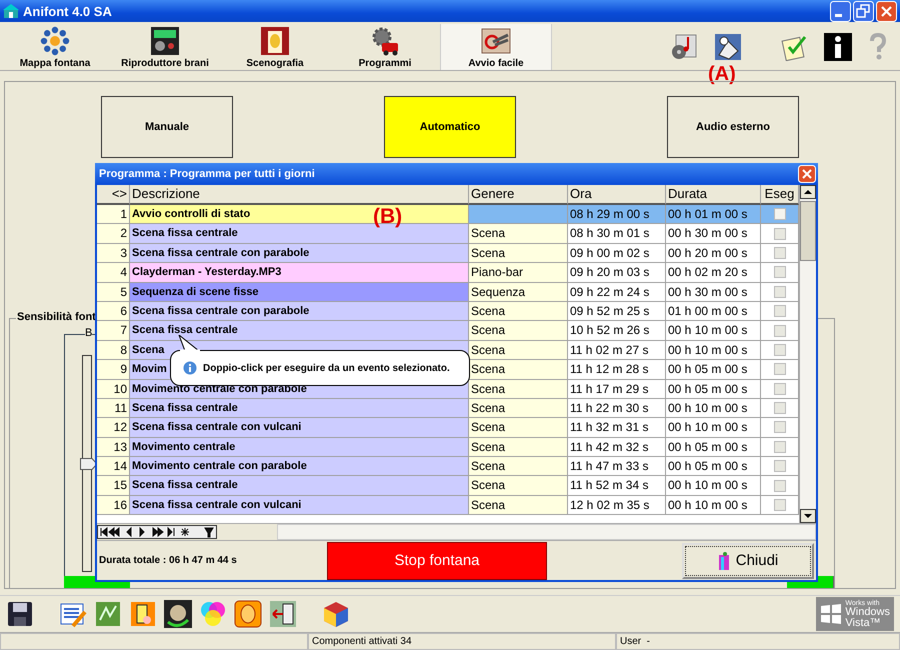 The image size is (900, 650). I want to click on table-cell: 00 h 10 m 00 s, so click(713, 331).